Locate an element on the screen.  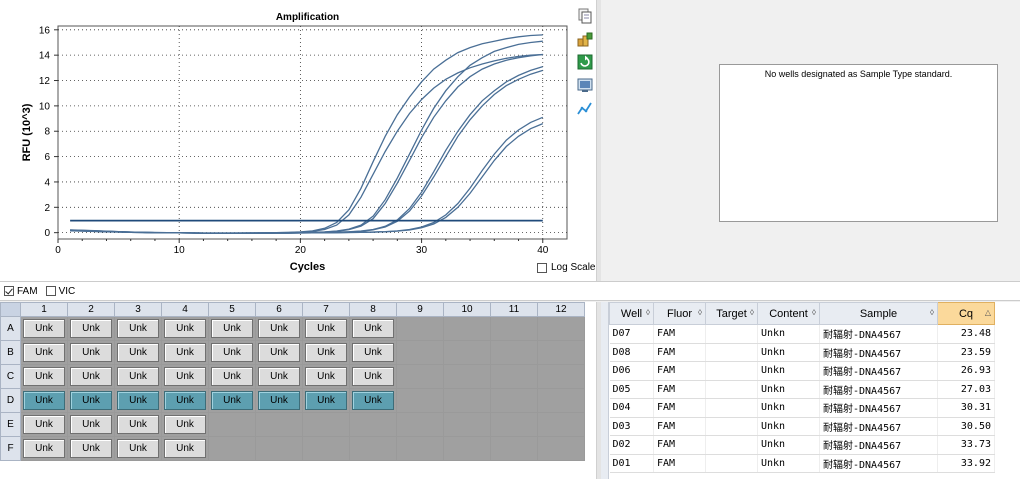
plate-row-header-E: E is located at coordinates (10, 424).